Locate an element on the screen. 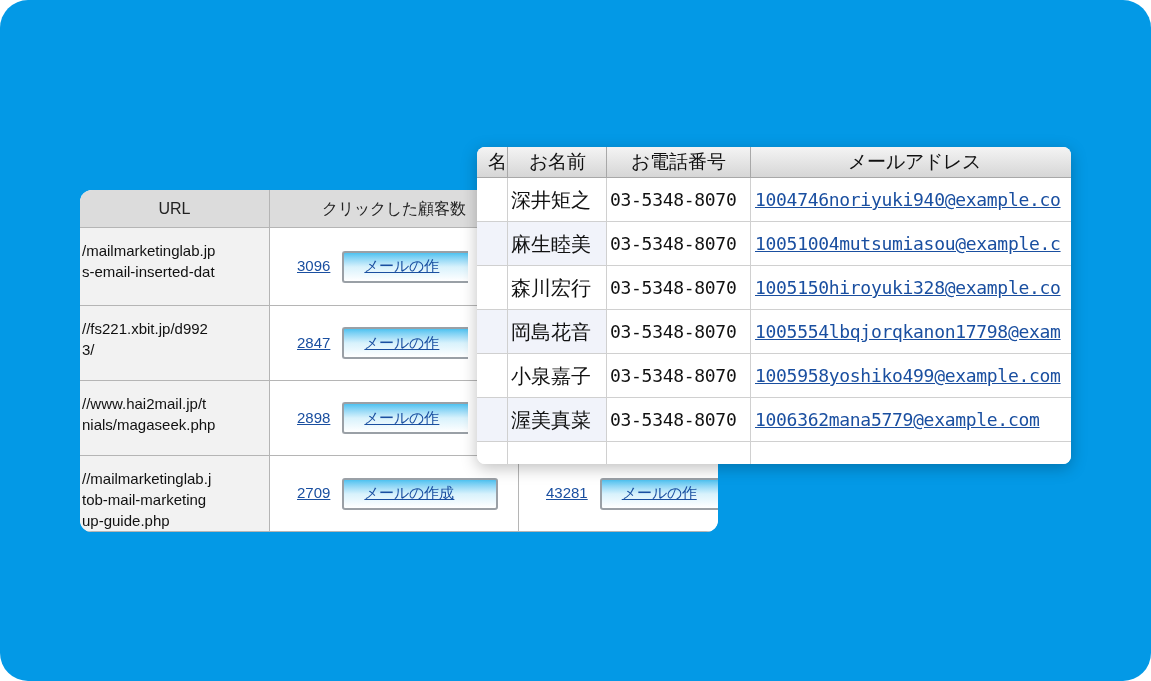  name-cell-text: 森川宏行 is located at coordinates (551, 288).